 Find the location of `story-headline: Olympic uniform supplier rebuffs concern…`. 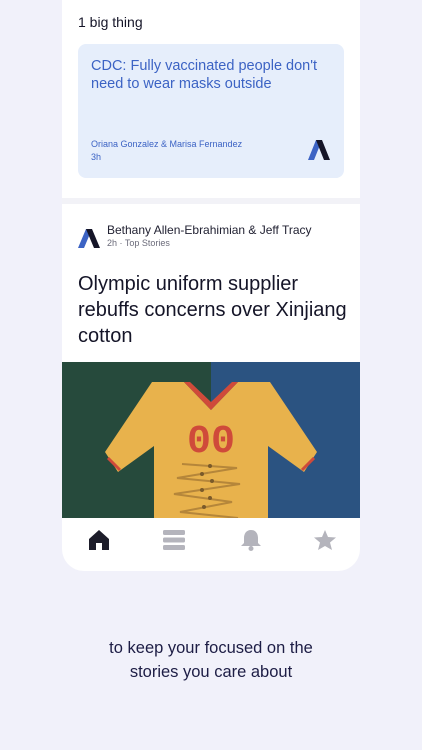

story-headline: Olympic uniform supplier rebuffs concern… is located at coordinates (213, 310).